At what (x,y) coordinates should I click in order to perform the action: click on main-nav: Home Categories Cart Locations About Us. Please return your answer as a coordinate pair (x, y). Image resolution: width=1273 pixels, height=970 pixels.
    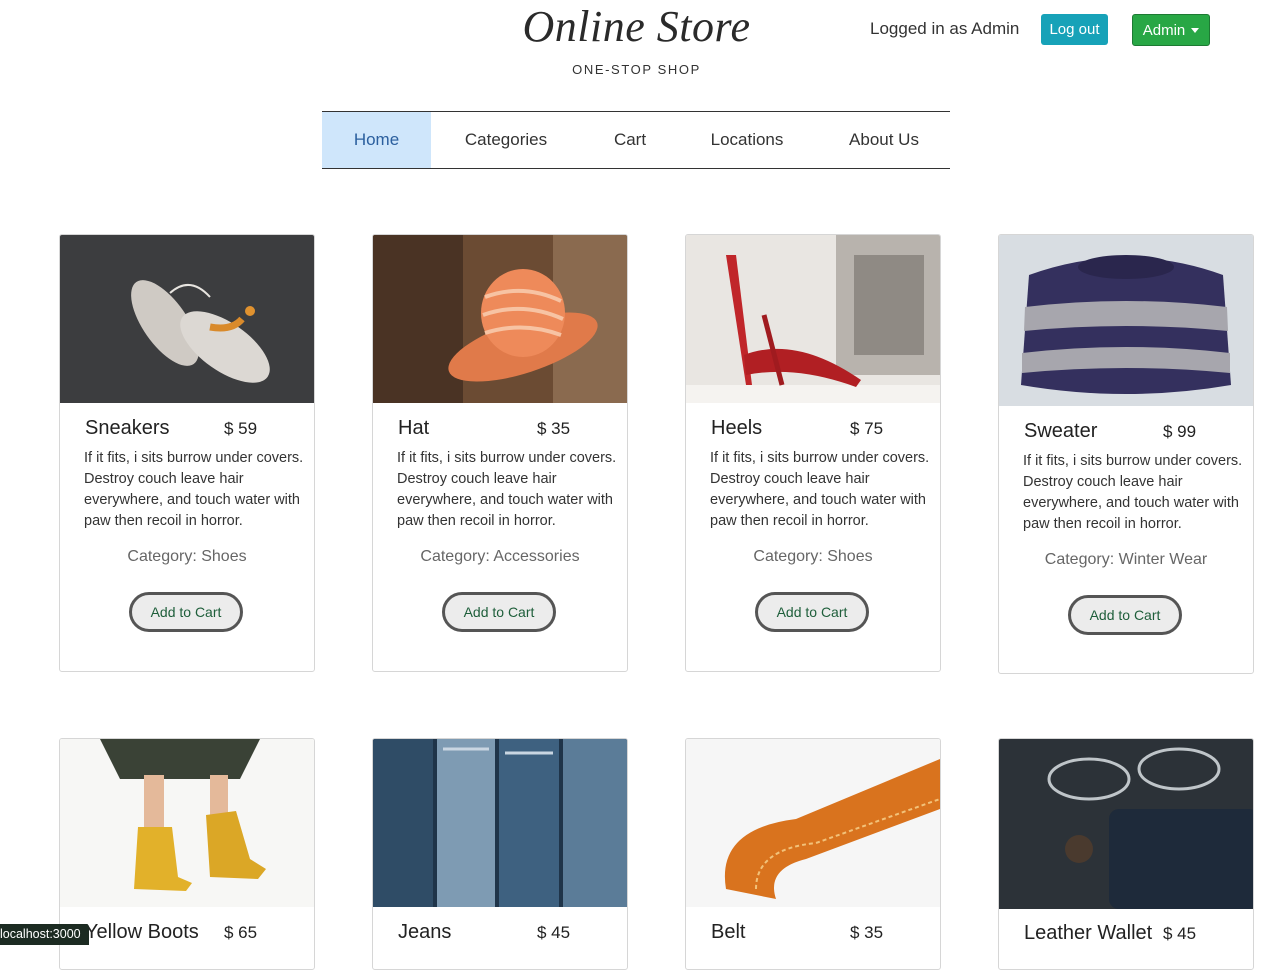
    Looking at the image, I should click on (636, 140).